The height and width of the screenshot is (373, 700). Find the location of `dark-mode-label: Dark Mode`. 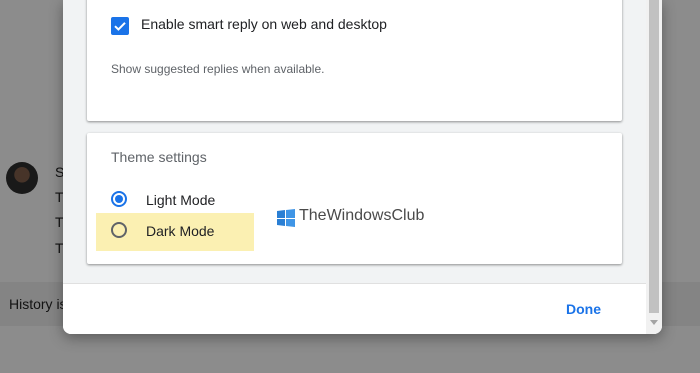

dark-mode-label: Dark Mode is located at coordinates (180, 231).